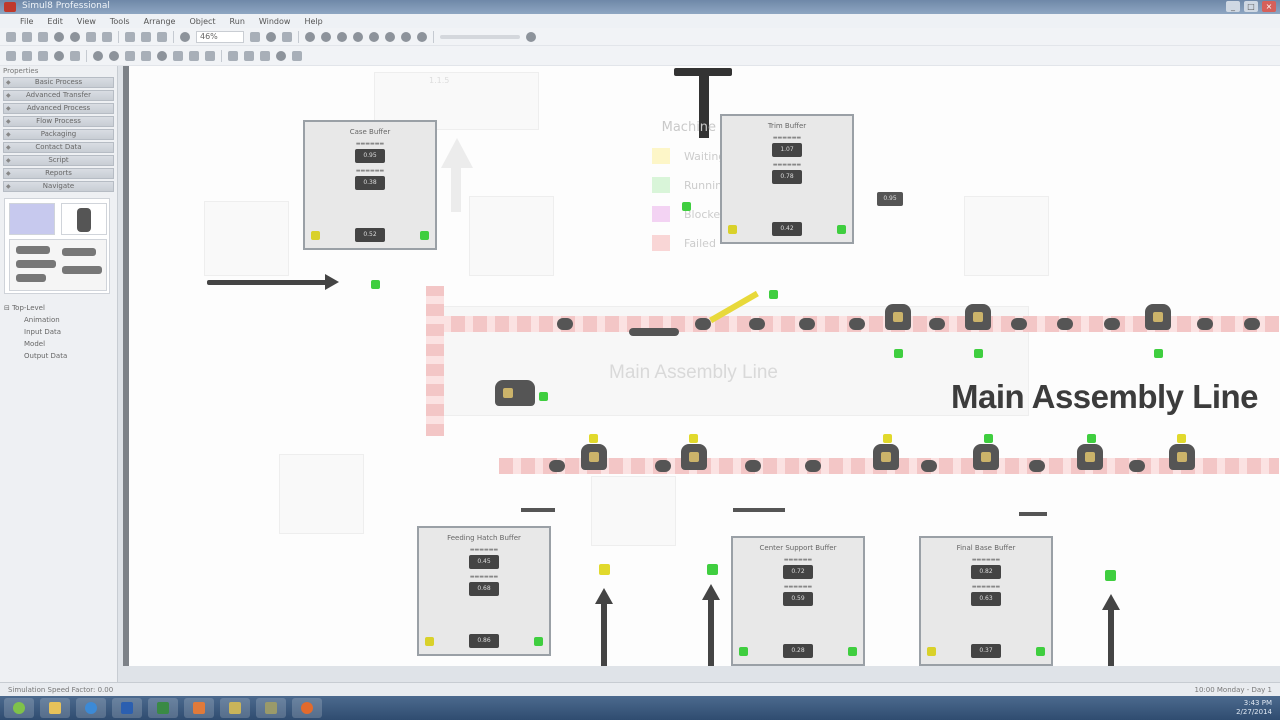 The image size is (1280, 720). I want to click on close-button: ×, so click(1269, 6).